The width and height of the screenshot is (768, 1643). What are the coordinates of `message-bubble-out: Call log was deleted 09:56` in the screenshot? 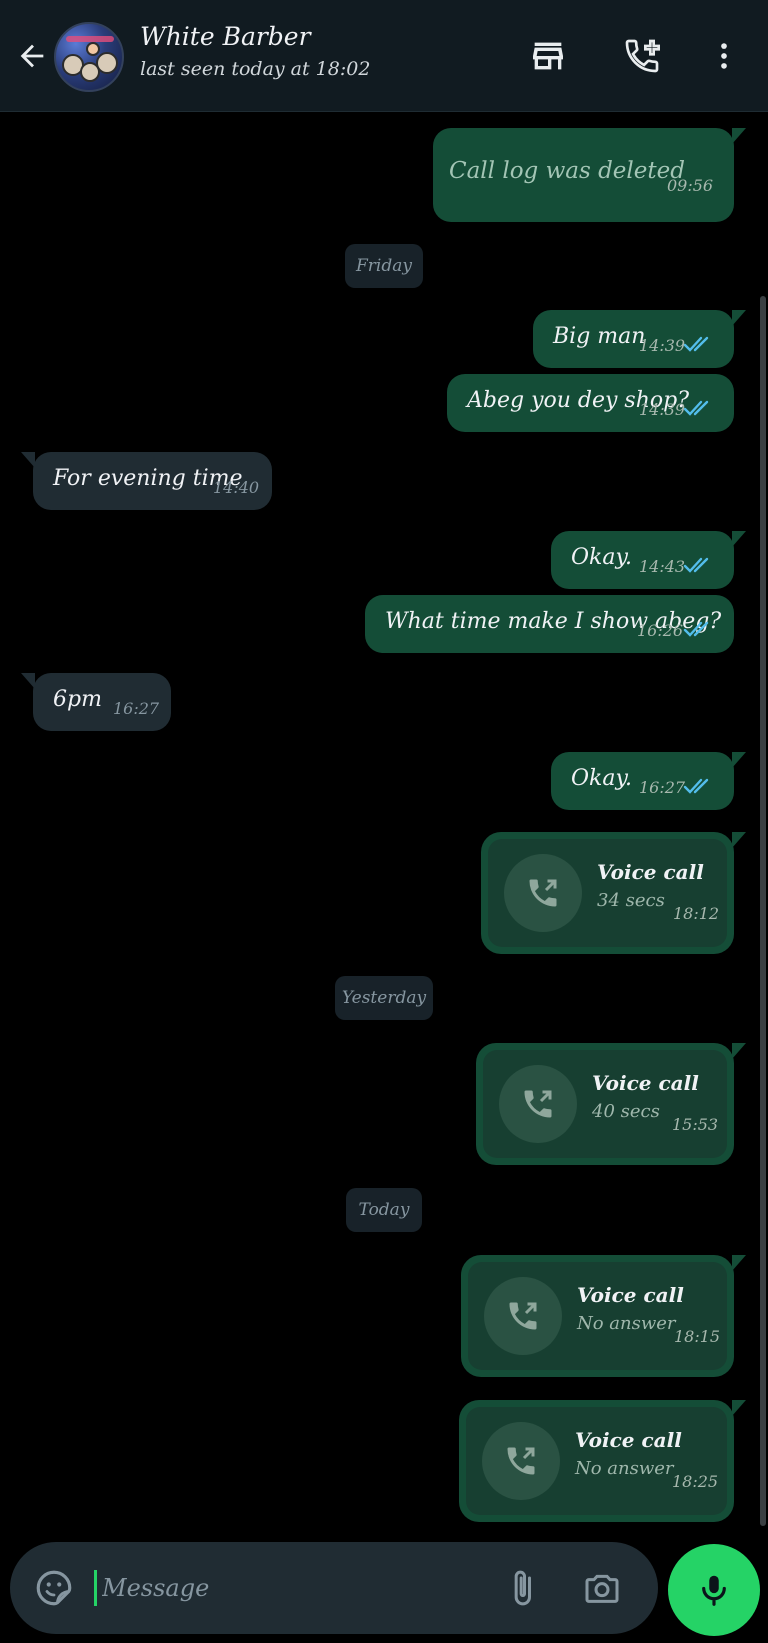 It's located at (589, 175).